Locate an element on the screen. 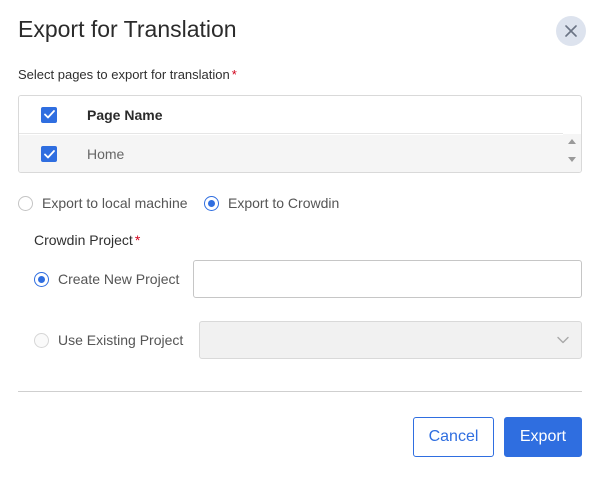  export-crowdin-label: Export to Crowdin is located at coordinates (284, 203).